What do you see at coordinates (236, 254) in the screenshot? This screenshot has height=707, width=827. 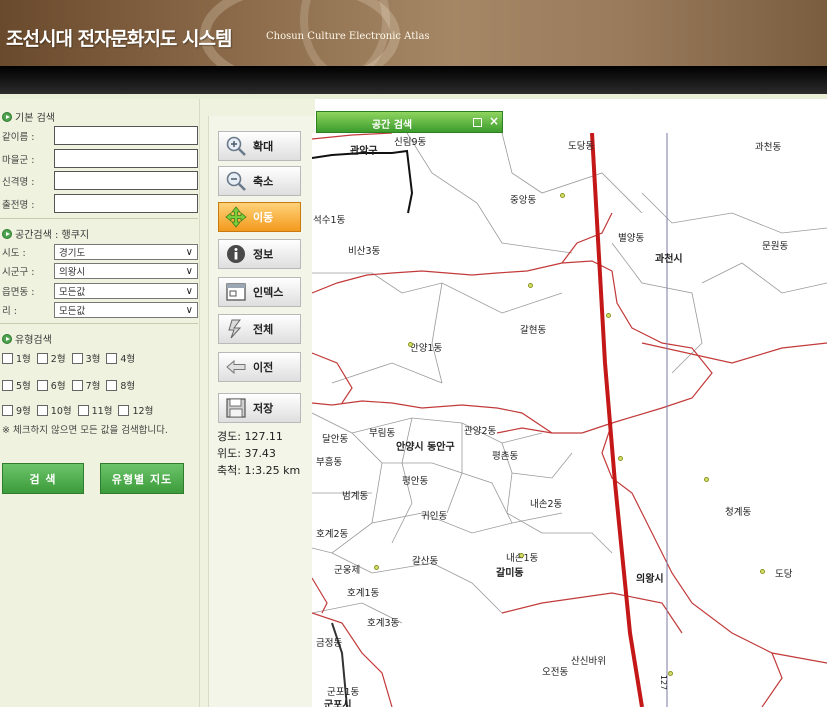 I see `info-icon` at bounding box center [236, 254].